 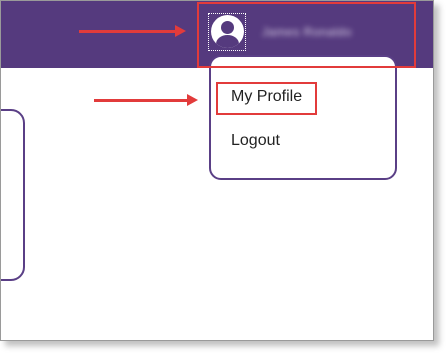 I want to click on content-card, so click(x=13, y=195).